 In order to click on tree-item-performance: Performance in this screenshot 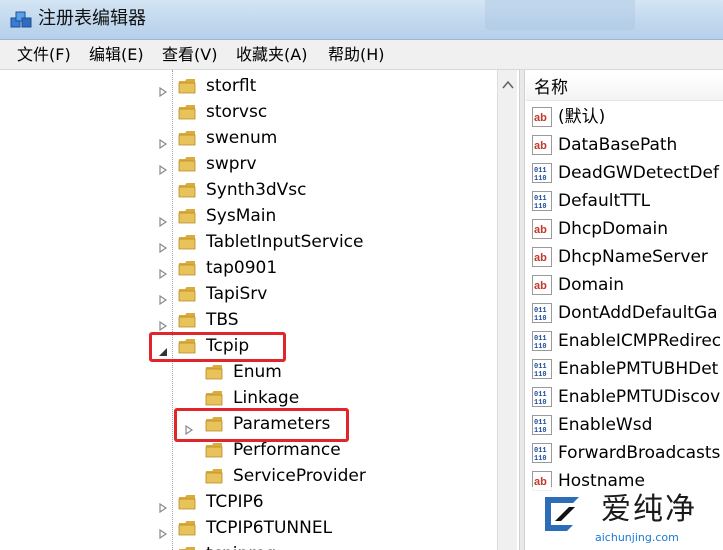, I will do `click(253, 451)`.